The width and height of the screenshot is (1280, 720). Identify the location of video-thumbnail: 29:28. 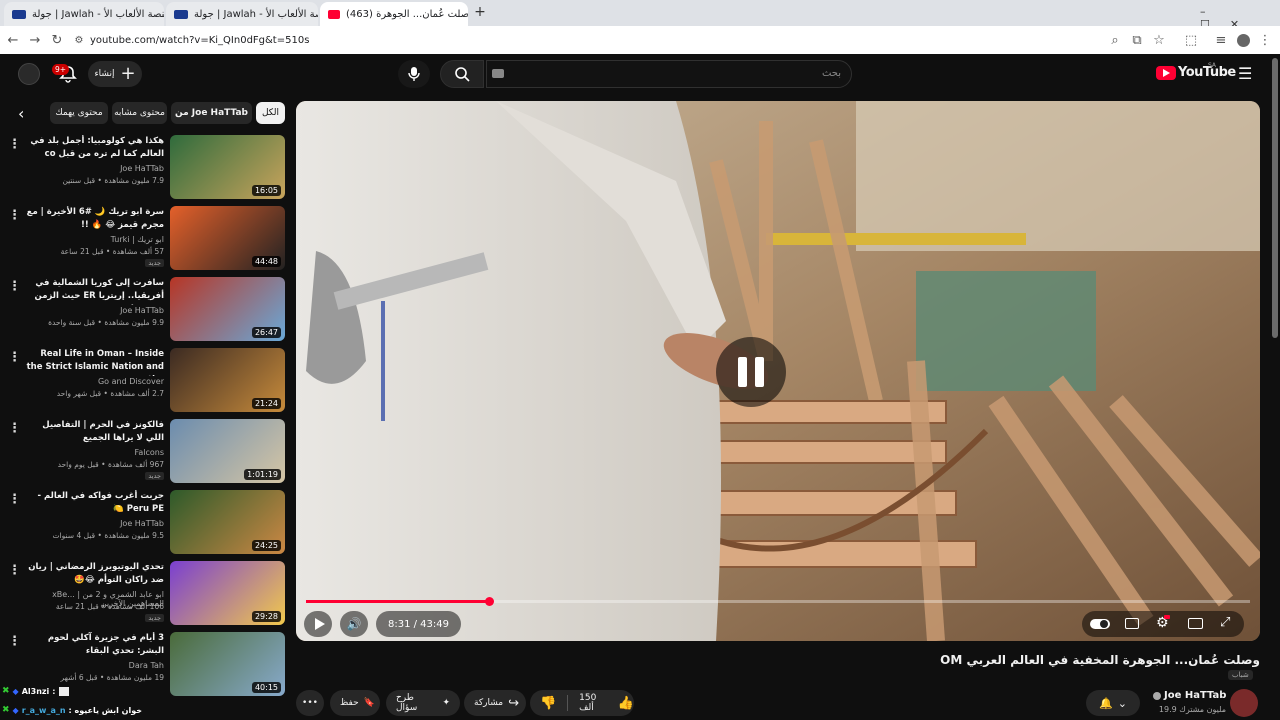
(227, 593).